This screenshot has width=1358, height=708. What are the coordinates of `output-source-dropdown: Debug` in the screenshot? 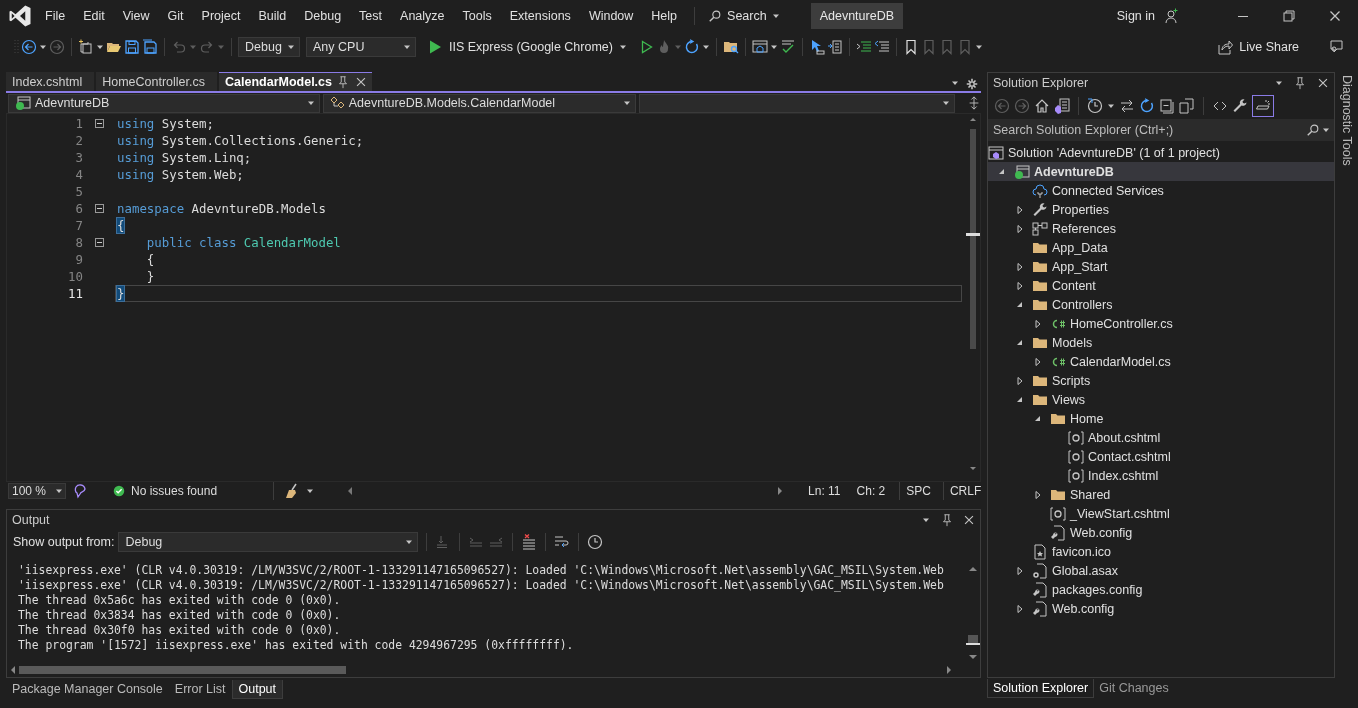 It's located at (268, 542).